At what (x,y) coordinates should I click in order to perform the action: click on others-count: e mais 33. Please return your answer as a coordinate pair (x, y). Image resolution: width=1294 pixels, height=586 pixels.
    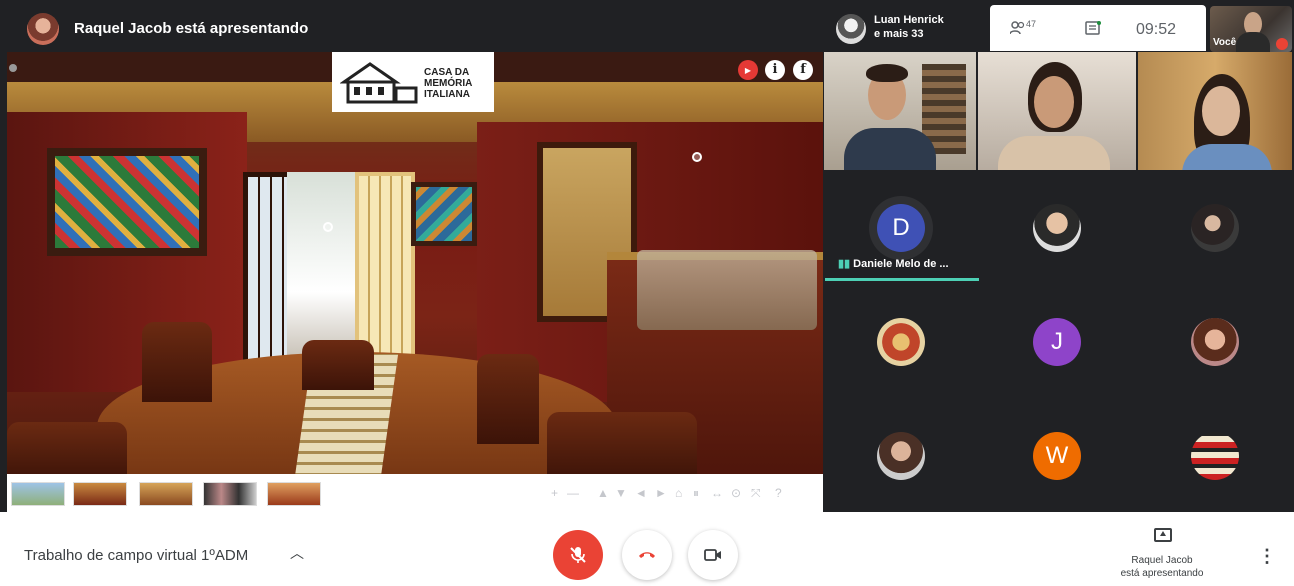
    Looking at the image, I should click on (899, 34).